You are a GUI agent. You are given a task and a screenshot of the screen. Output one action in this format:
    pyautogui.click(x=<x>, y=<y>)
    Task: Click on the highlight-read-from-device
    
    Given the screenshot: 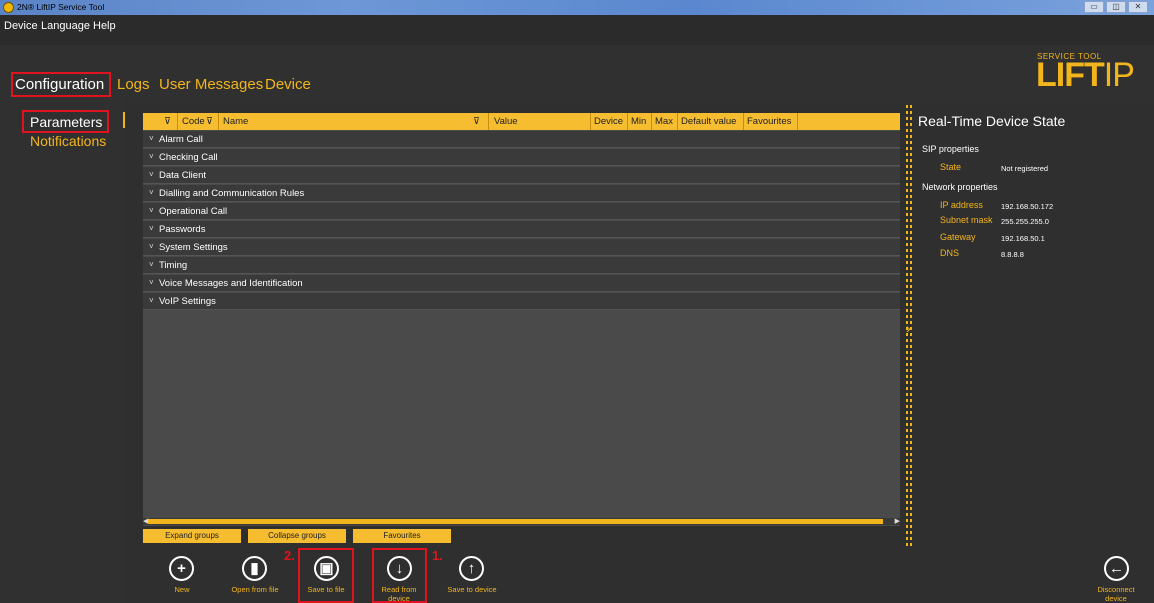 What is the action you would take?
    pyautogui.click(x=399, y=575)
    